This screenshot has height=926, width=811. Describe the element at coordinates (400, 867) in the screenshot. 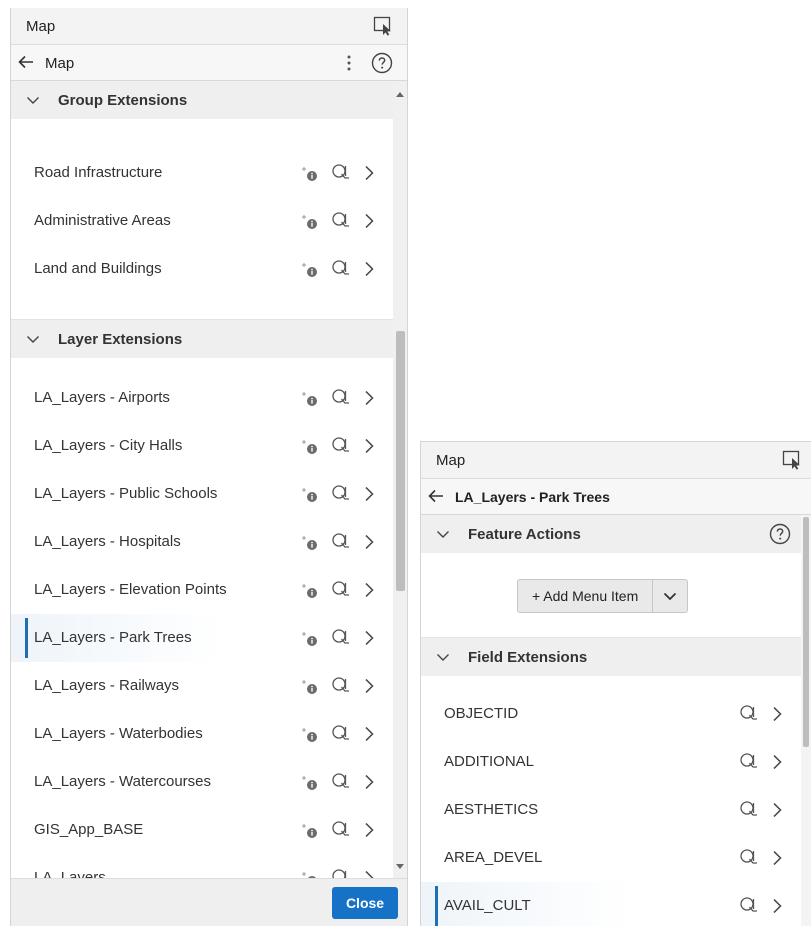

I see `scroll-down-arrow-icon` at that location.